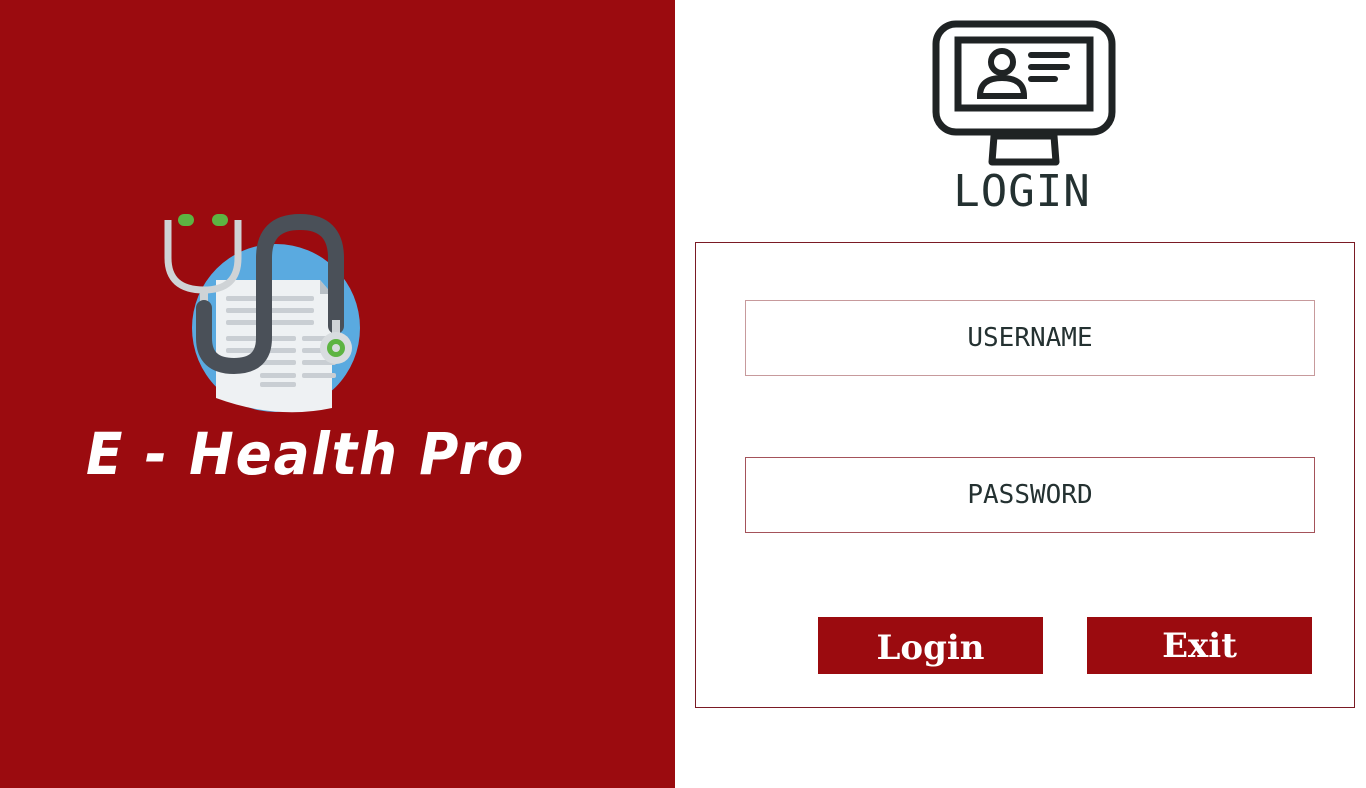  I want to click on monitor-id-card-icon, so click(1024, 93).